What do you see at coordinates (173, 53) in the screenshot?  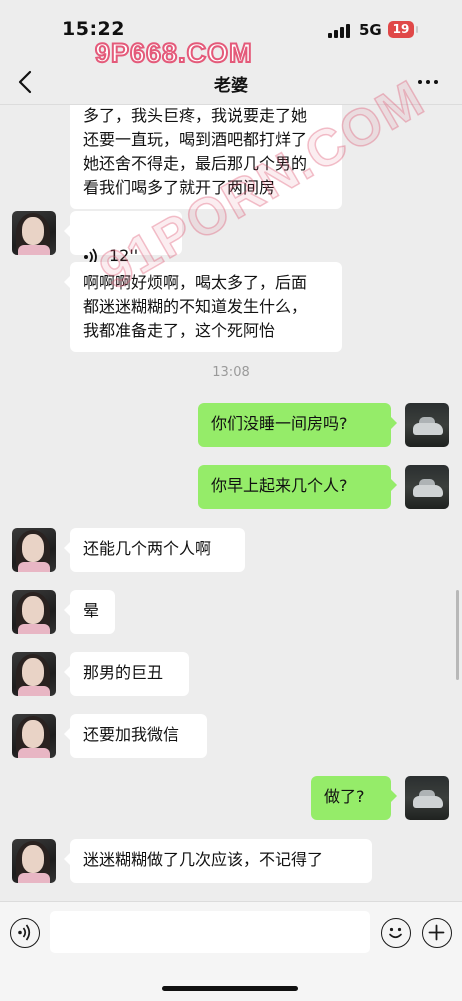 I see `watermark-logo: 9P668.COM` at bounding box center [173, 53].